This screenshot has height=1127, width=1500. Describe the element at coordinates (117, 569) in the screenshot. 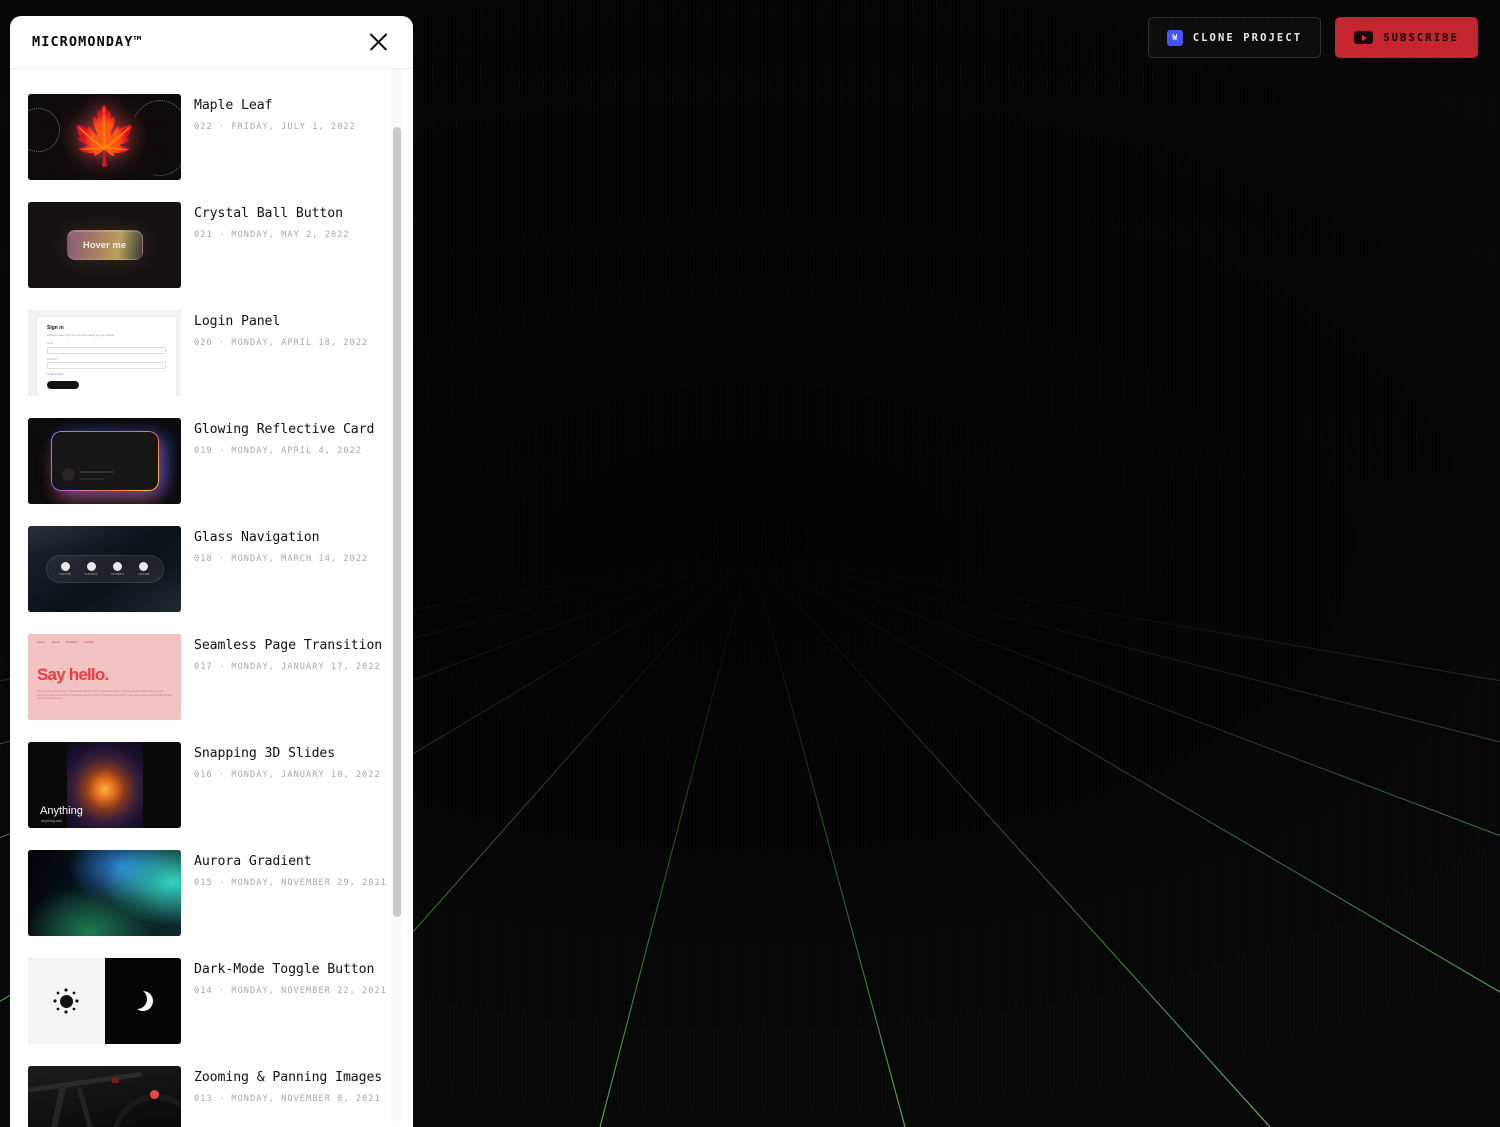

I see `glass-nav-item-preview: DRIBBBLE` at that location.